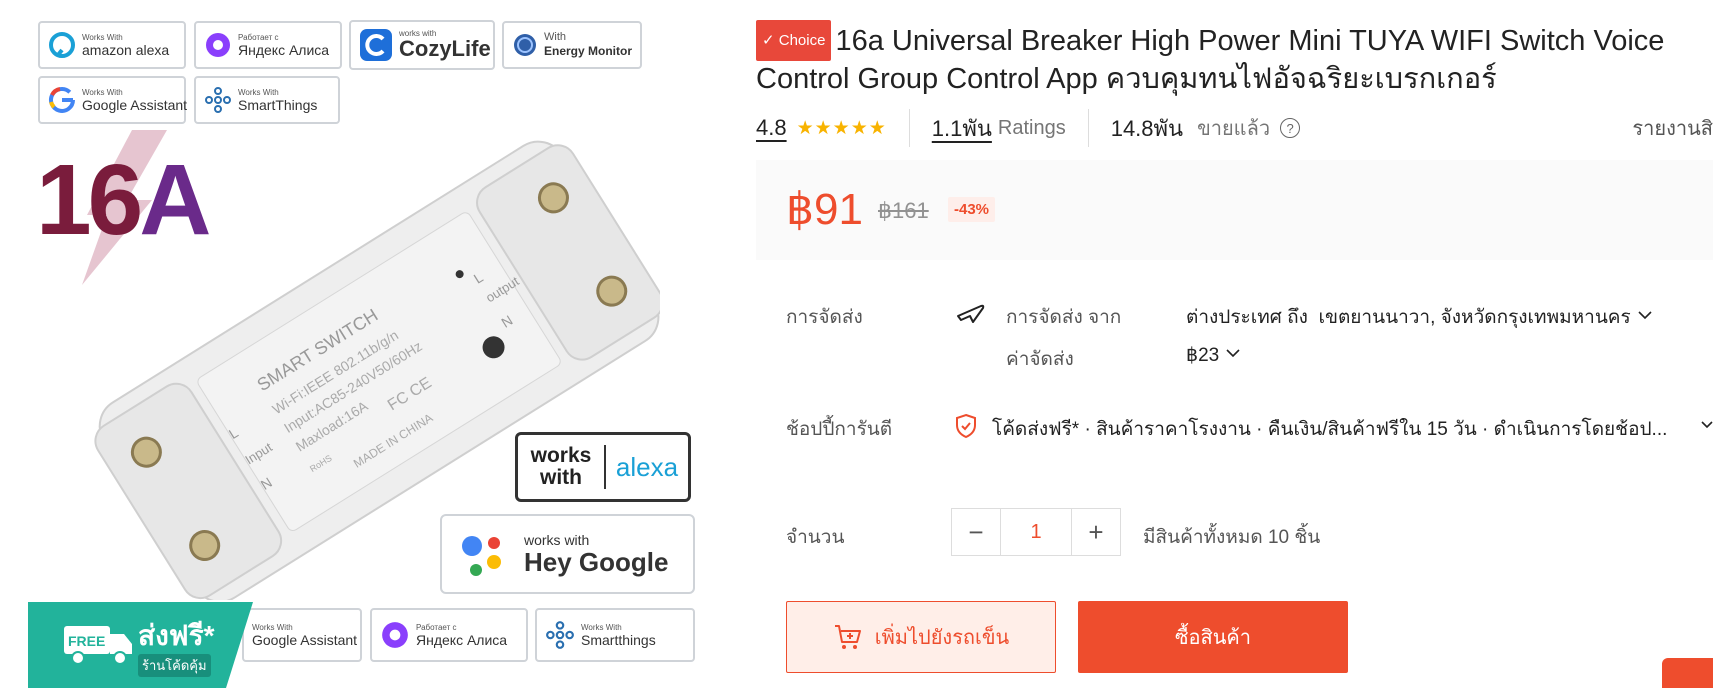  I want to click on chip-google-assistant-bottom: Works With Google Assistant, so click(302, 635).